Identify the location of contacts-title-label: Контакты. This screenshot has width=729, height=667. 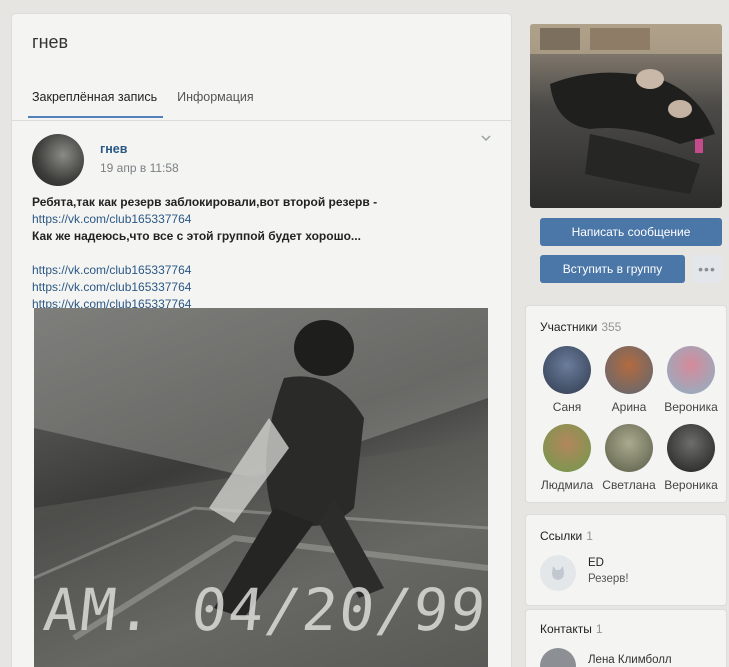
(566, 629).